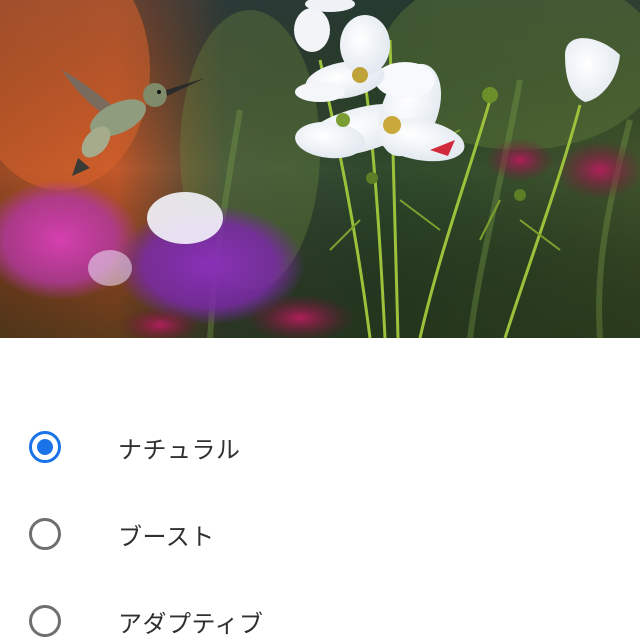 The height and width of the screenshot is (639, 640). Describe the element at coordinates (45, 621) in the screenshot. I see `radio-adaptive` at that location.